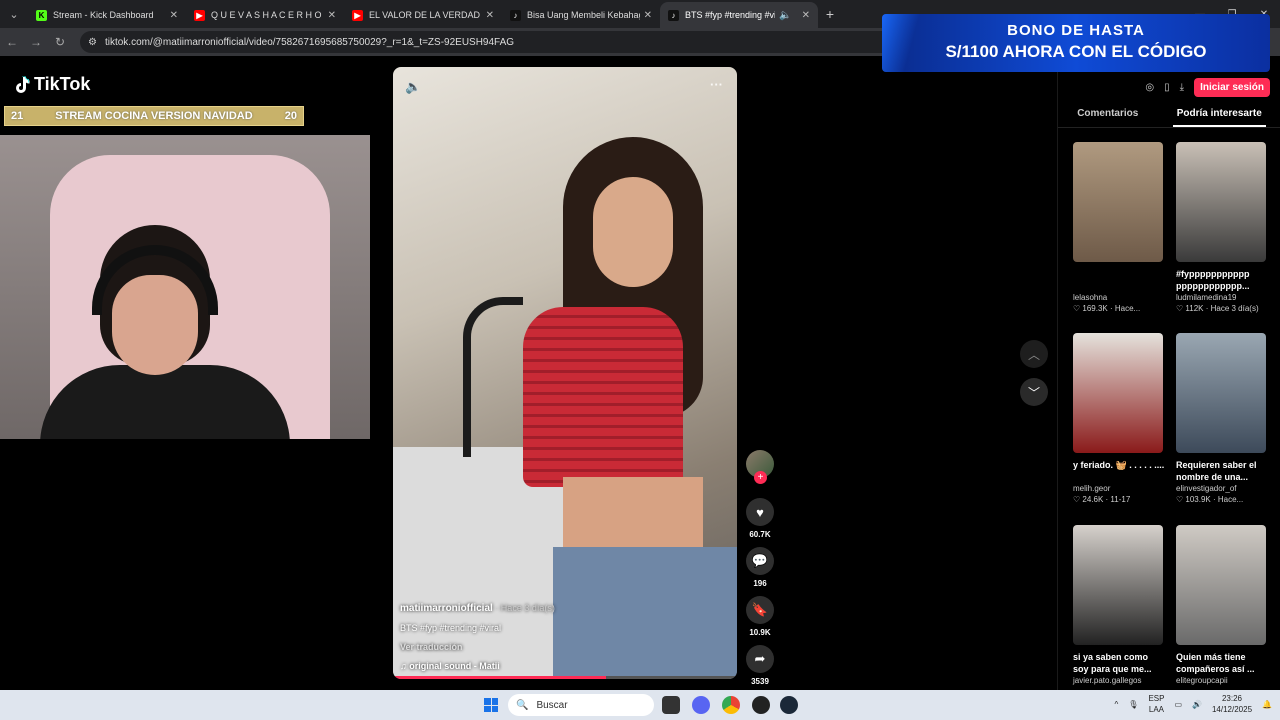 The image size is (1280, 720). Describe the element at coordinates (1149, 87) in the screenshot. I see `compass-icon: ◎` at that location.